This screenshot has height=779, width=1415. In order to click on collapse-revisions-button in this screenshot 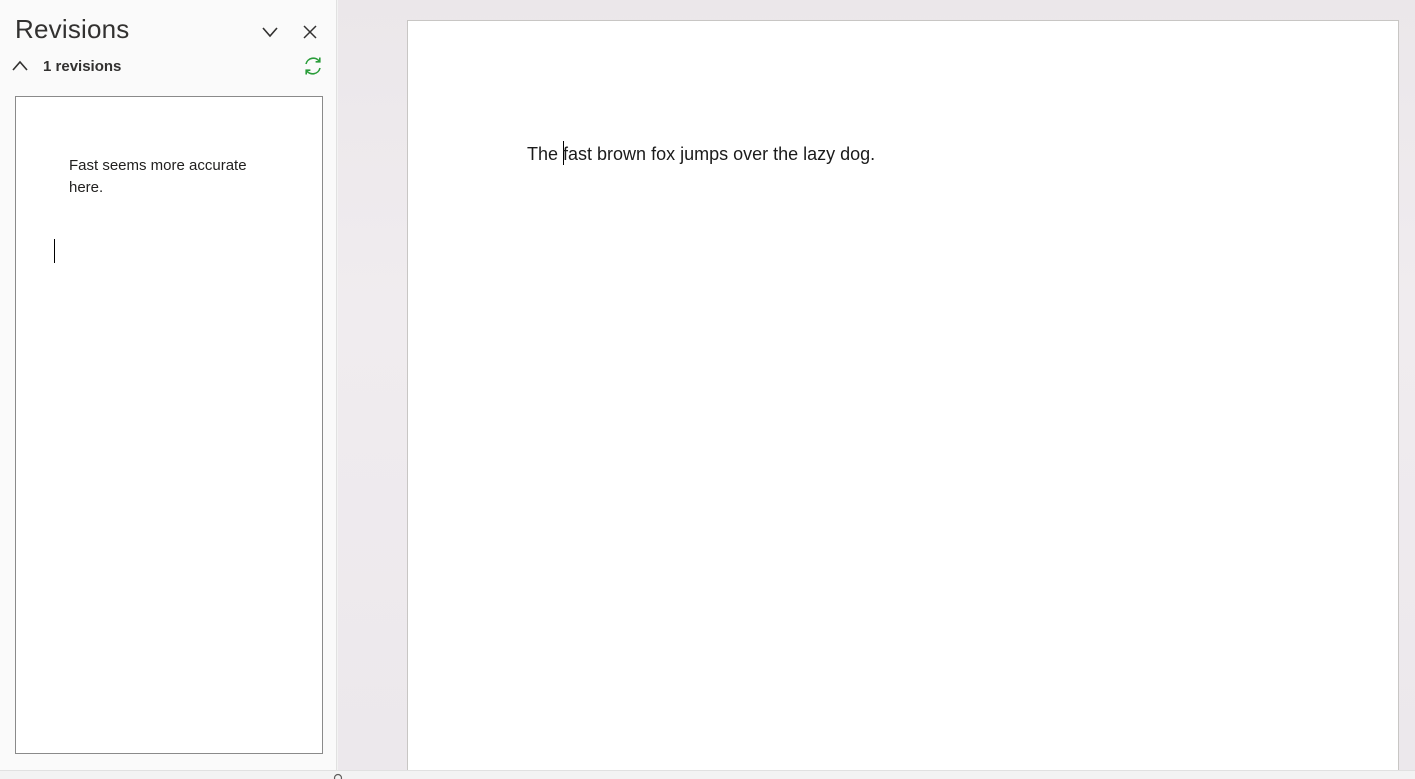, I will do `click(20, 66)`.